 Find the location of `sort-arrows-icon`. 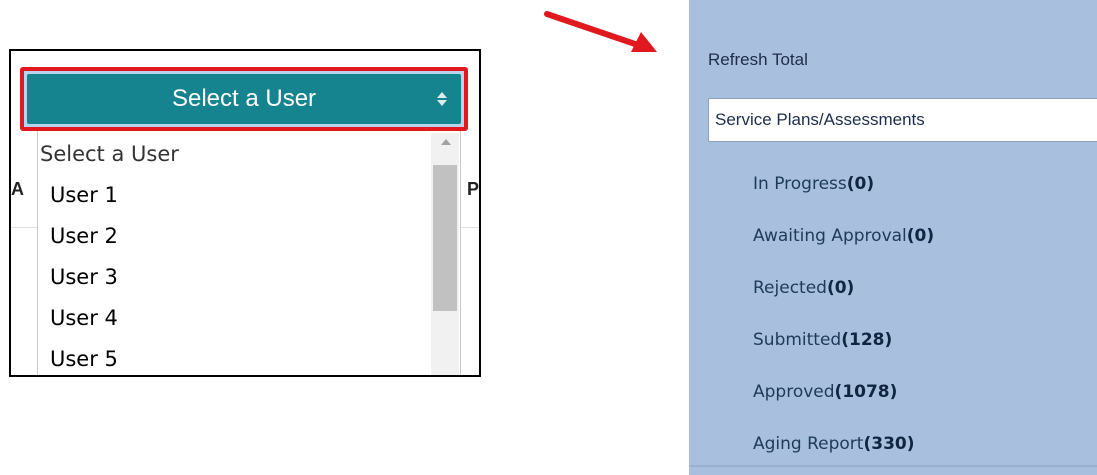

sort-arrows-icon is located at coordinates (442, 99).